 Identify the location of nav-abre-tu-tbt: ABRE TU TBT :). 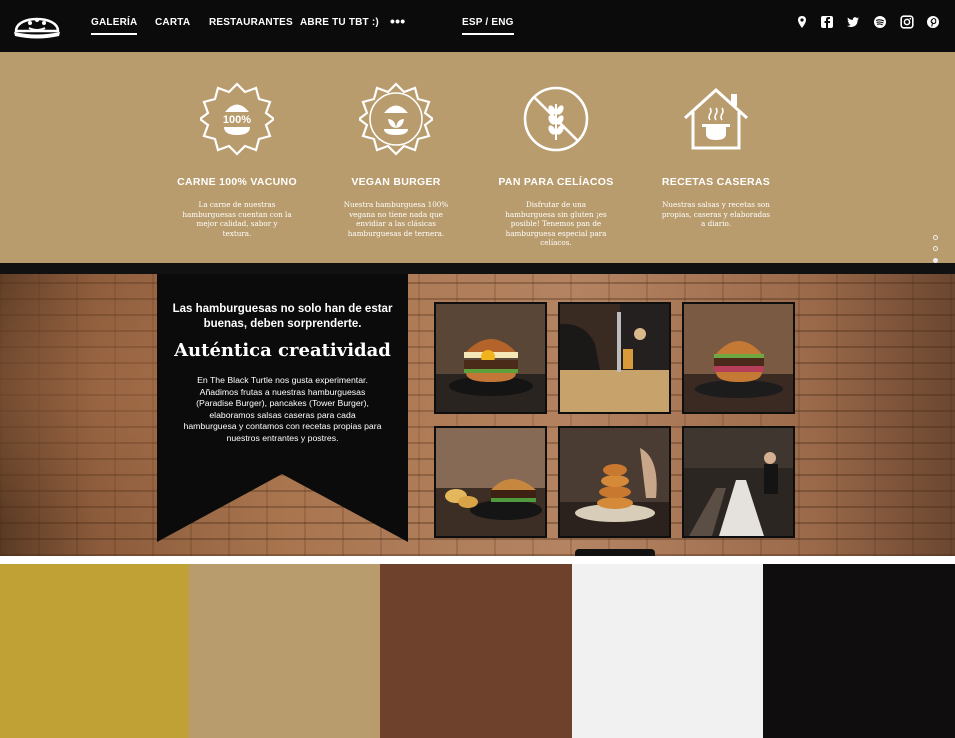
(339, 22).